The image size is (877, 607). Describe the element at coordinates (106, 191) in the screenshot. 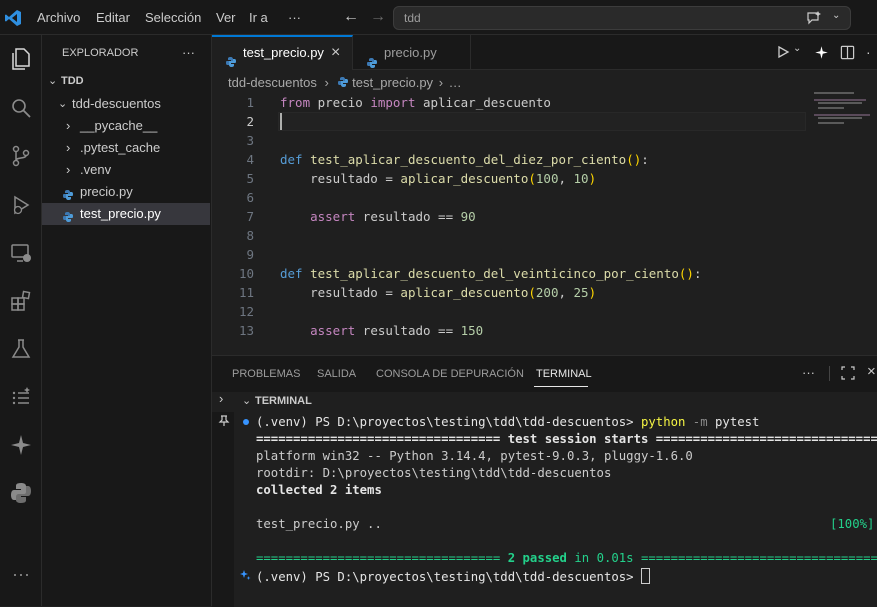

I see `tree-item-label: precio.py` at that location.